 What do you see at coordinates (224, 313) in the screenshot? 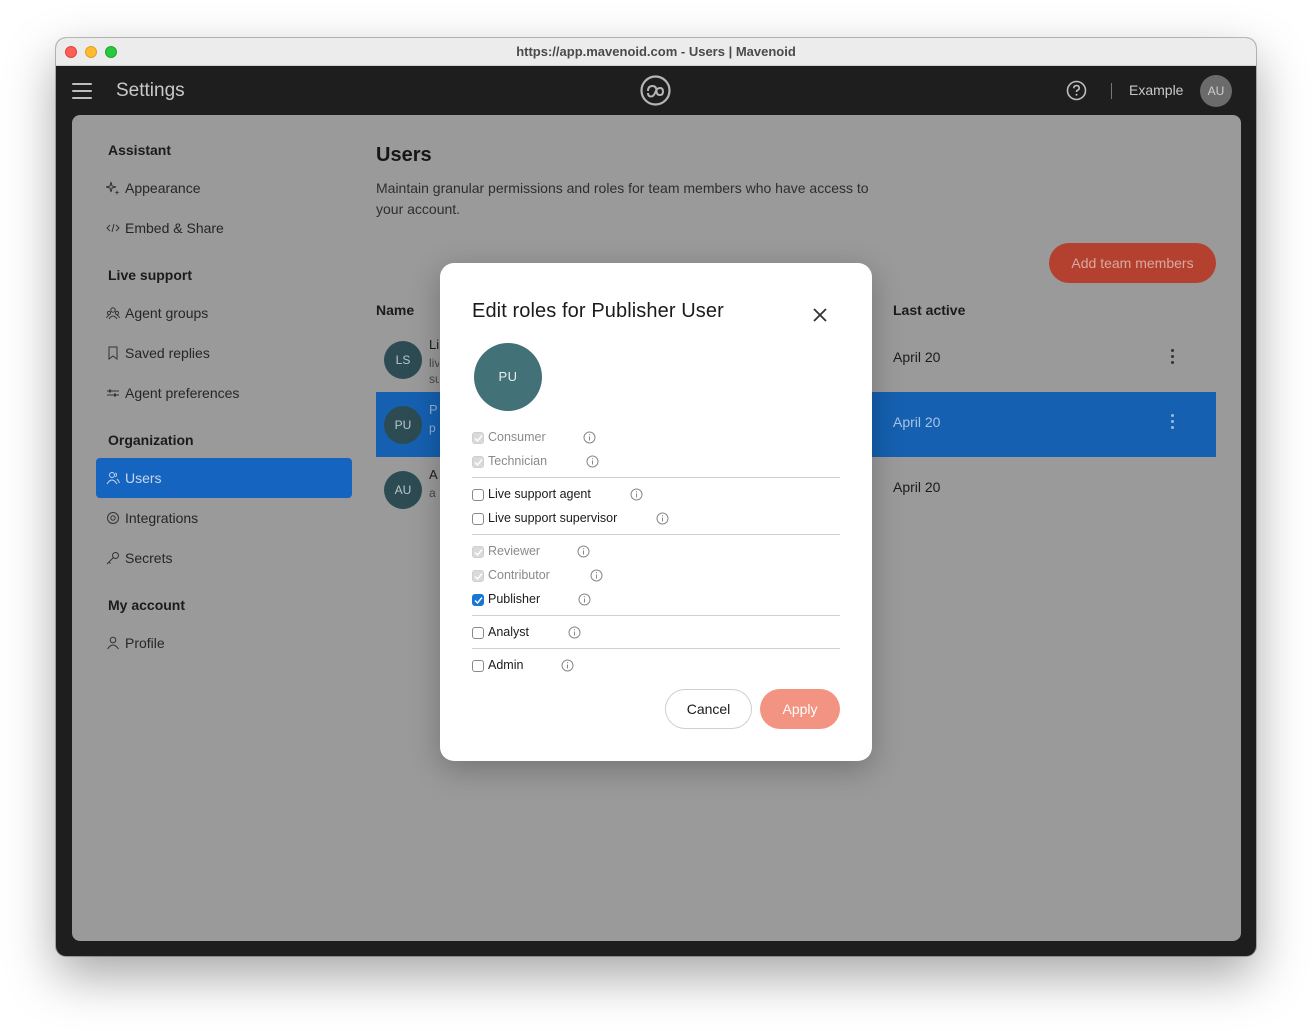
I see `sidebar-item-agent-groups: Agent groups` at bounding box center [224, 313].